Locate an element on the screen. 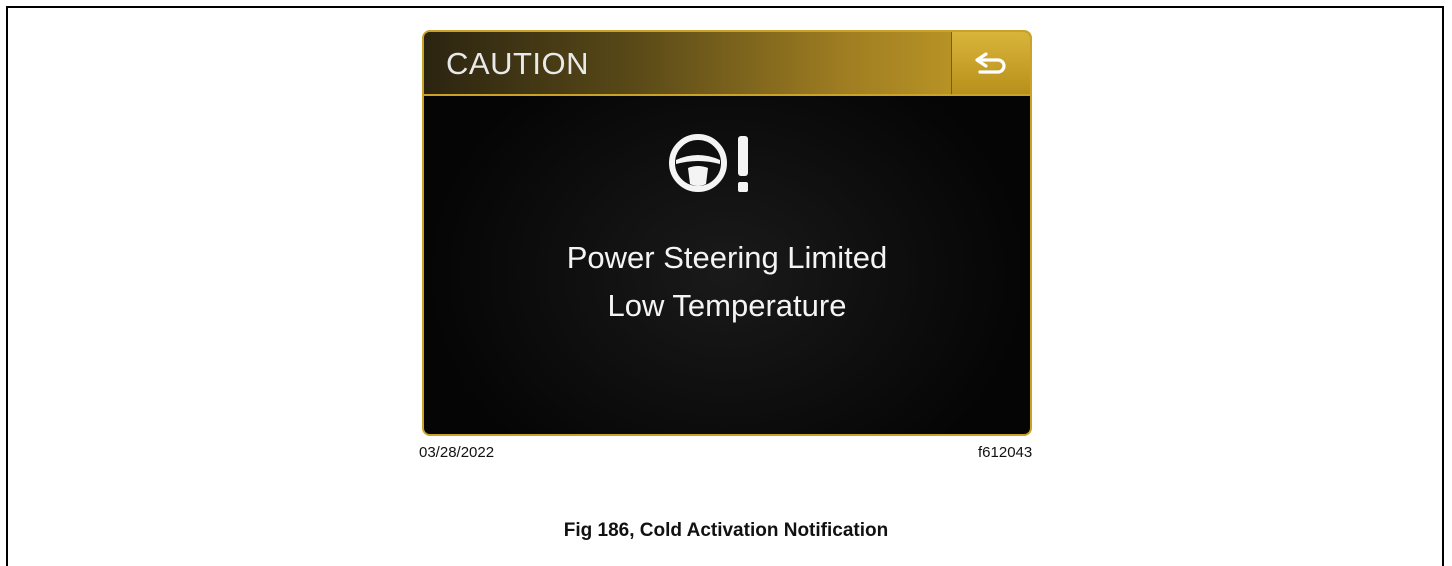  figure-code: f612043 is located at coordinates (1005, 452).